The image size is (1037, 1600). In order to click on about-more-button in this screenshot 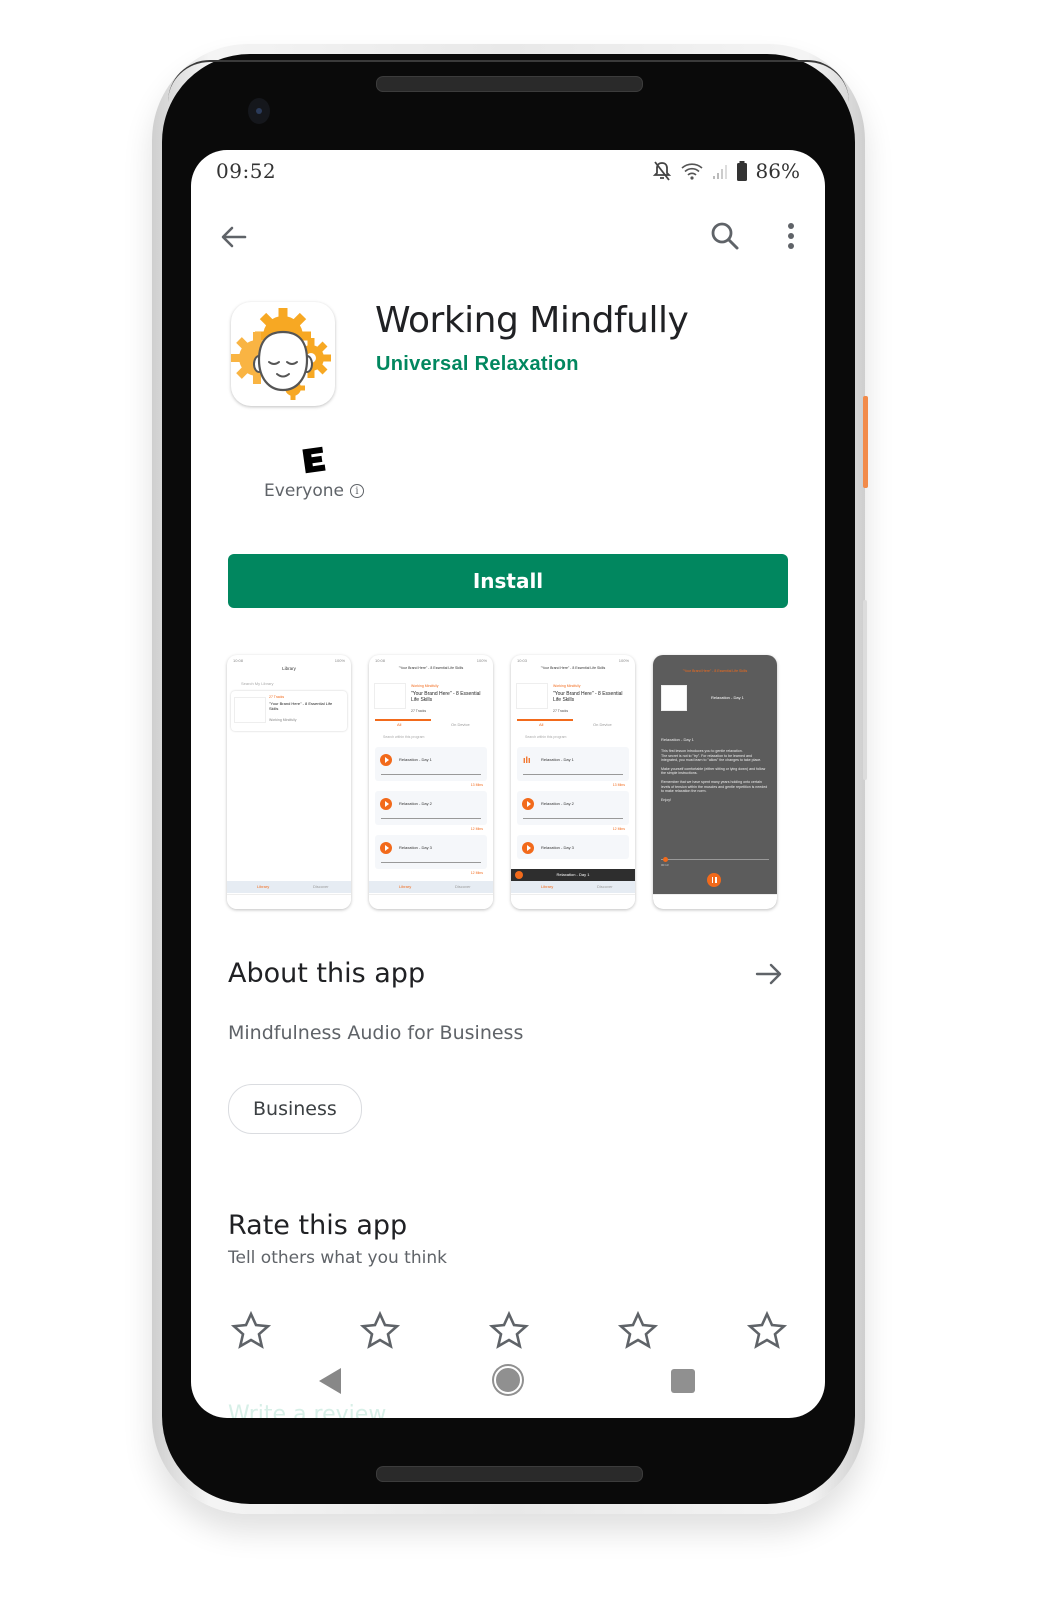, I will do `click(769, 974)`.